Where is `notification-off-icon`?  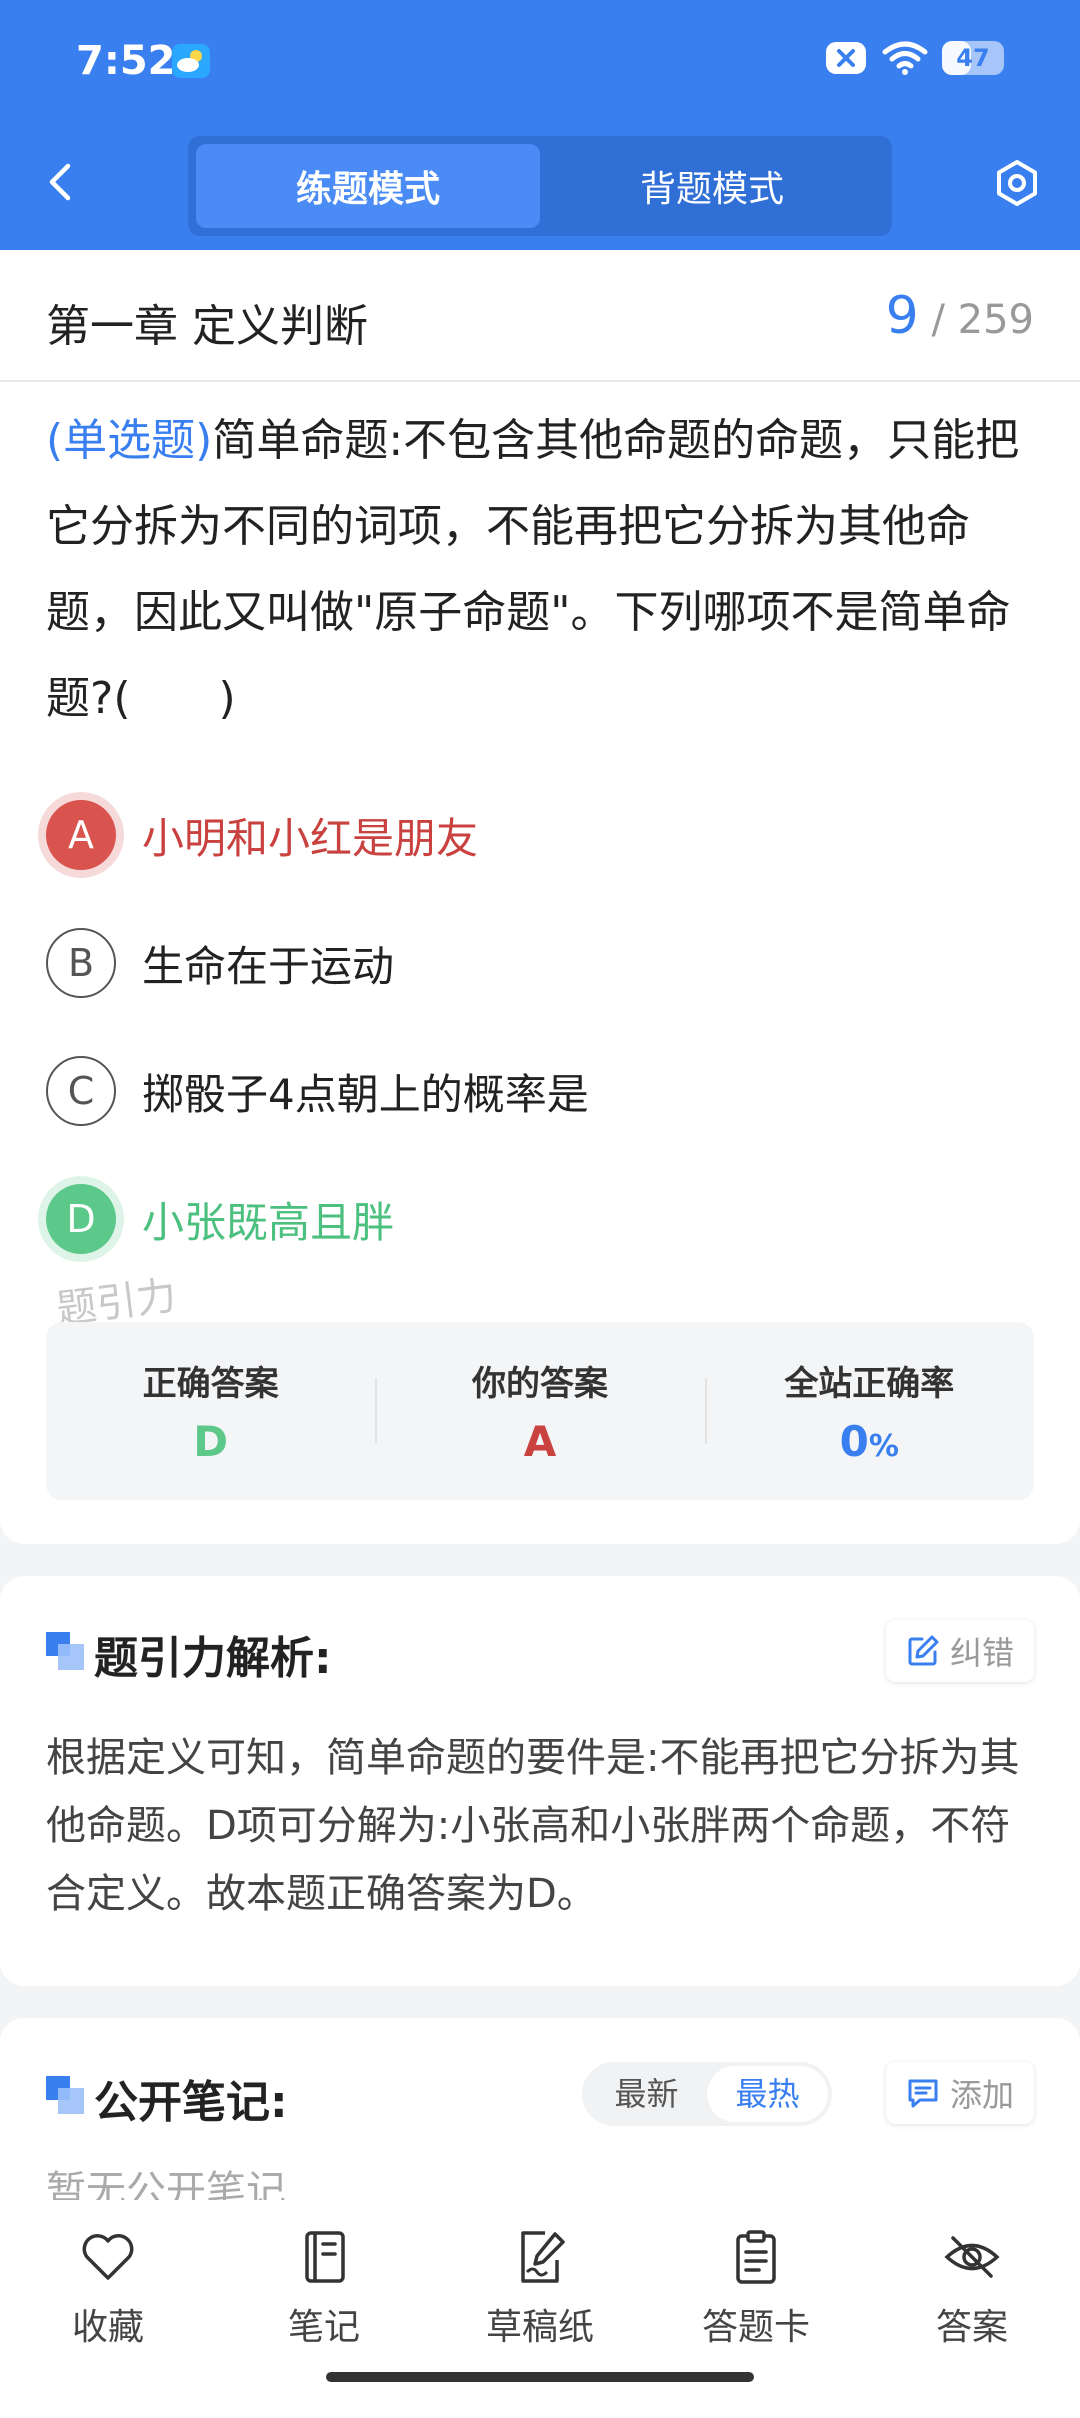 notification-off-icon is located at coordinates (846, 58).